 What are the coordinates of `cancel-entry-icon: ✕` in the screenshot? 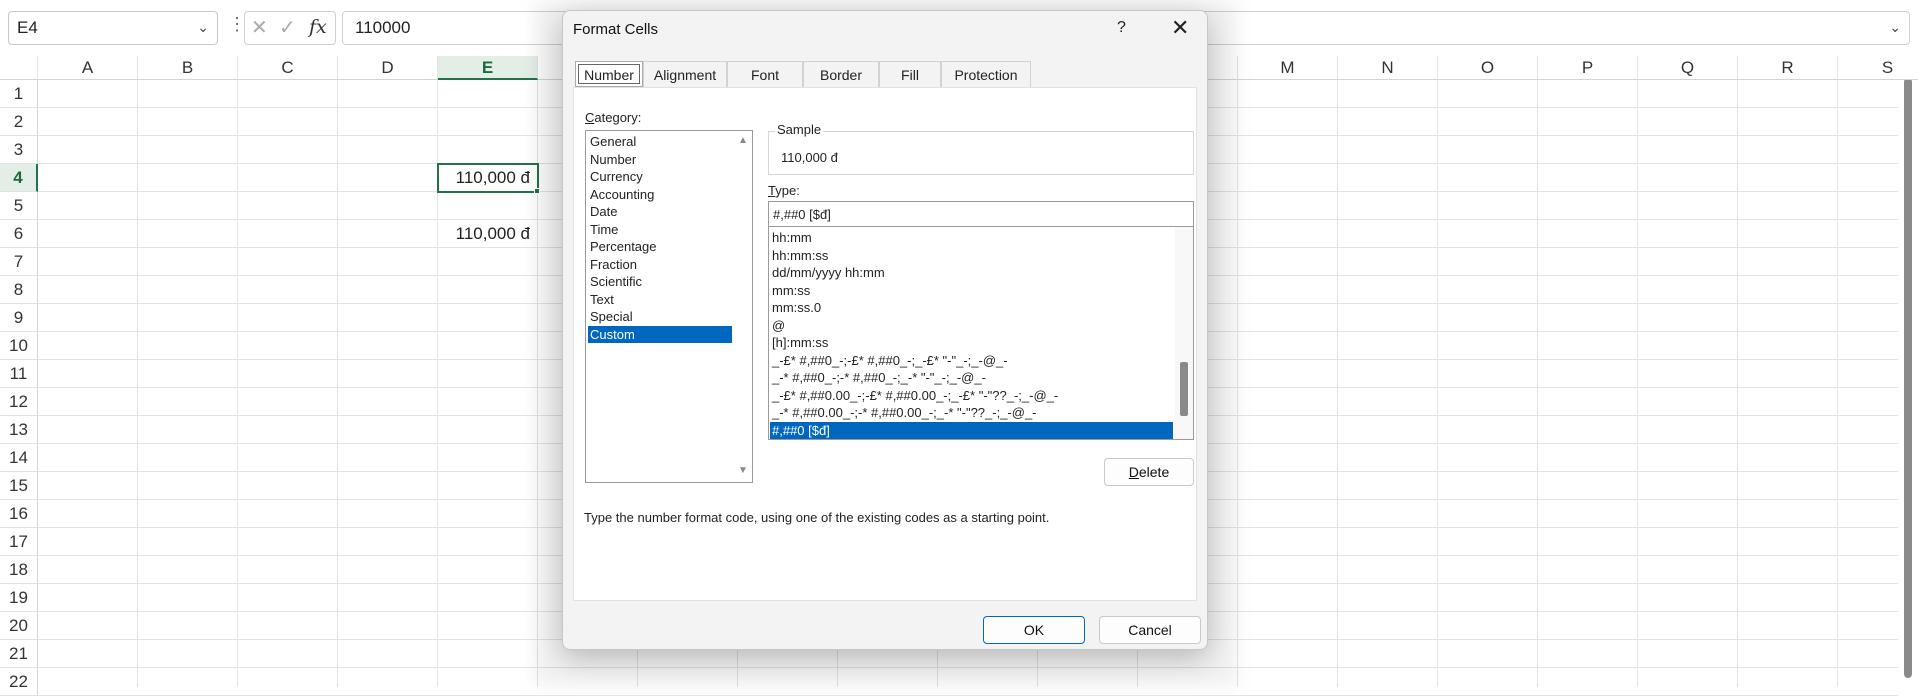 It's located at (259, 27).